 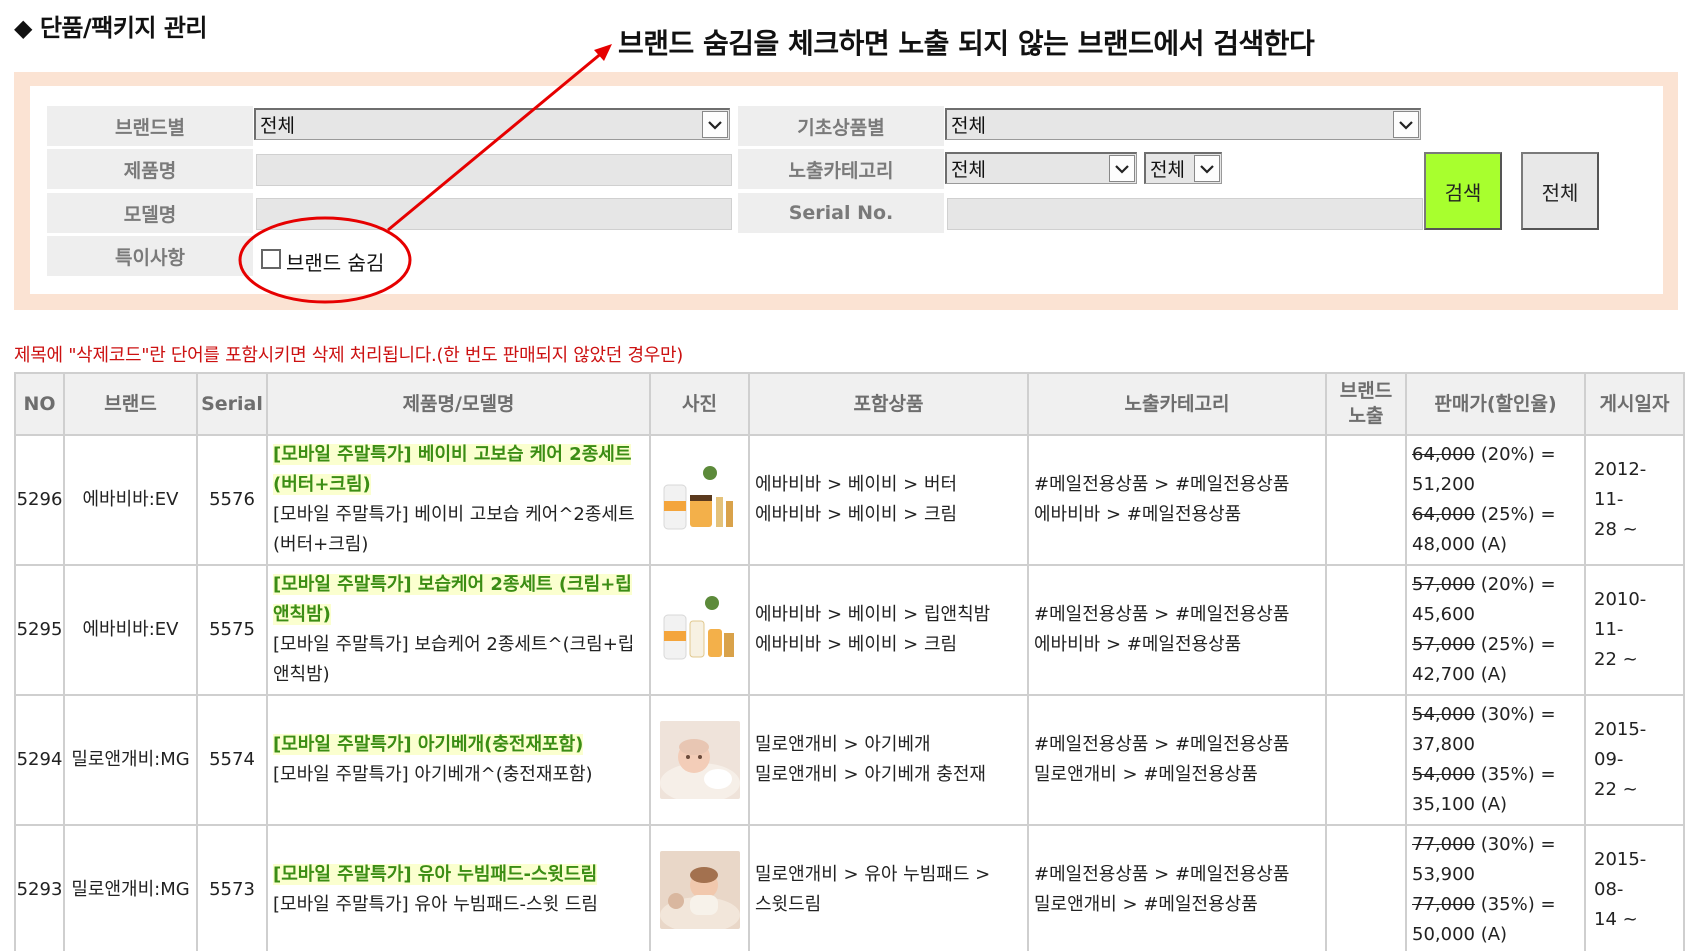 What do you see at coordinates (130, 404) in the screenshot?
I see `col-header-brand: 브랜드` at bounding box center [130, 404].